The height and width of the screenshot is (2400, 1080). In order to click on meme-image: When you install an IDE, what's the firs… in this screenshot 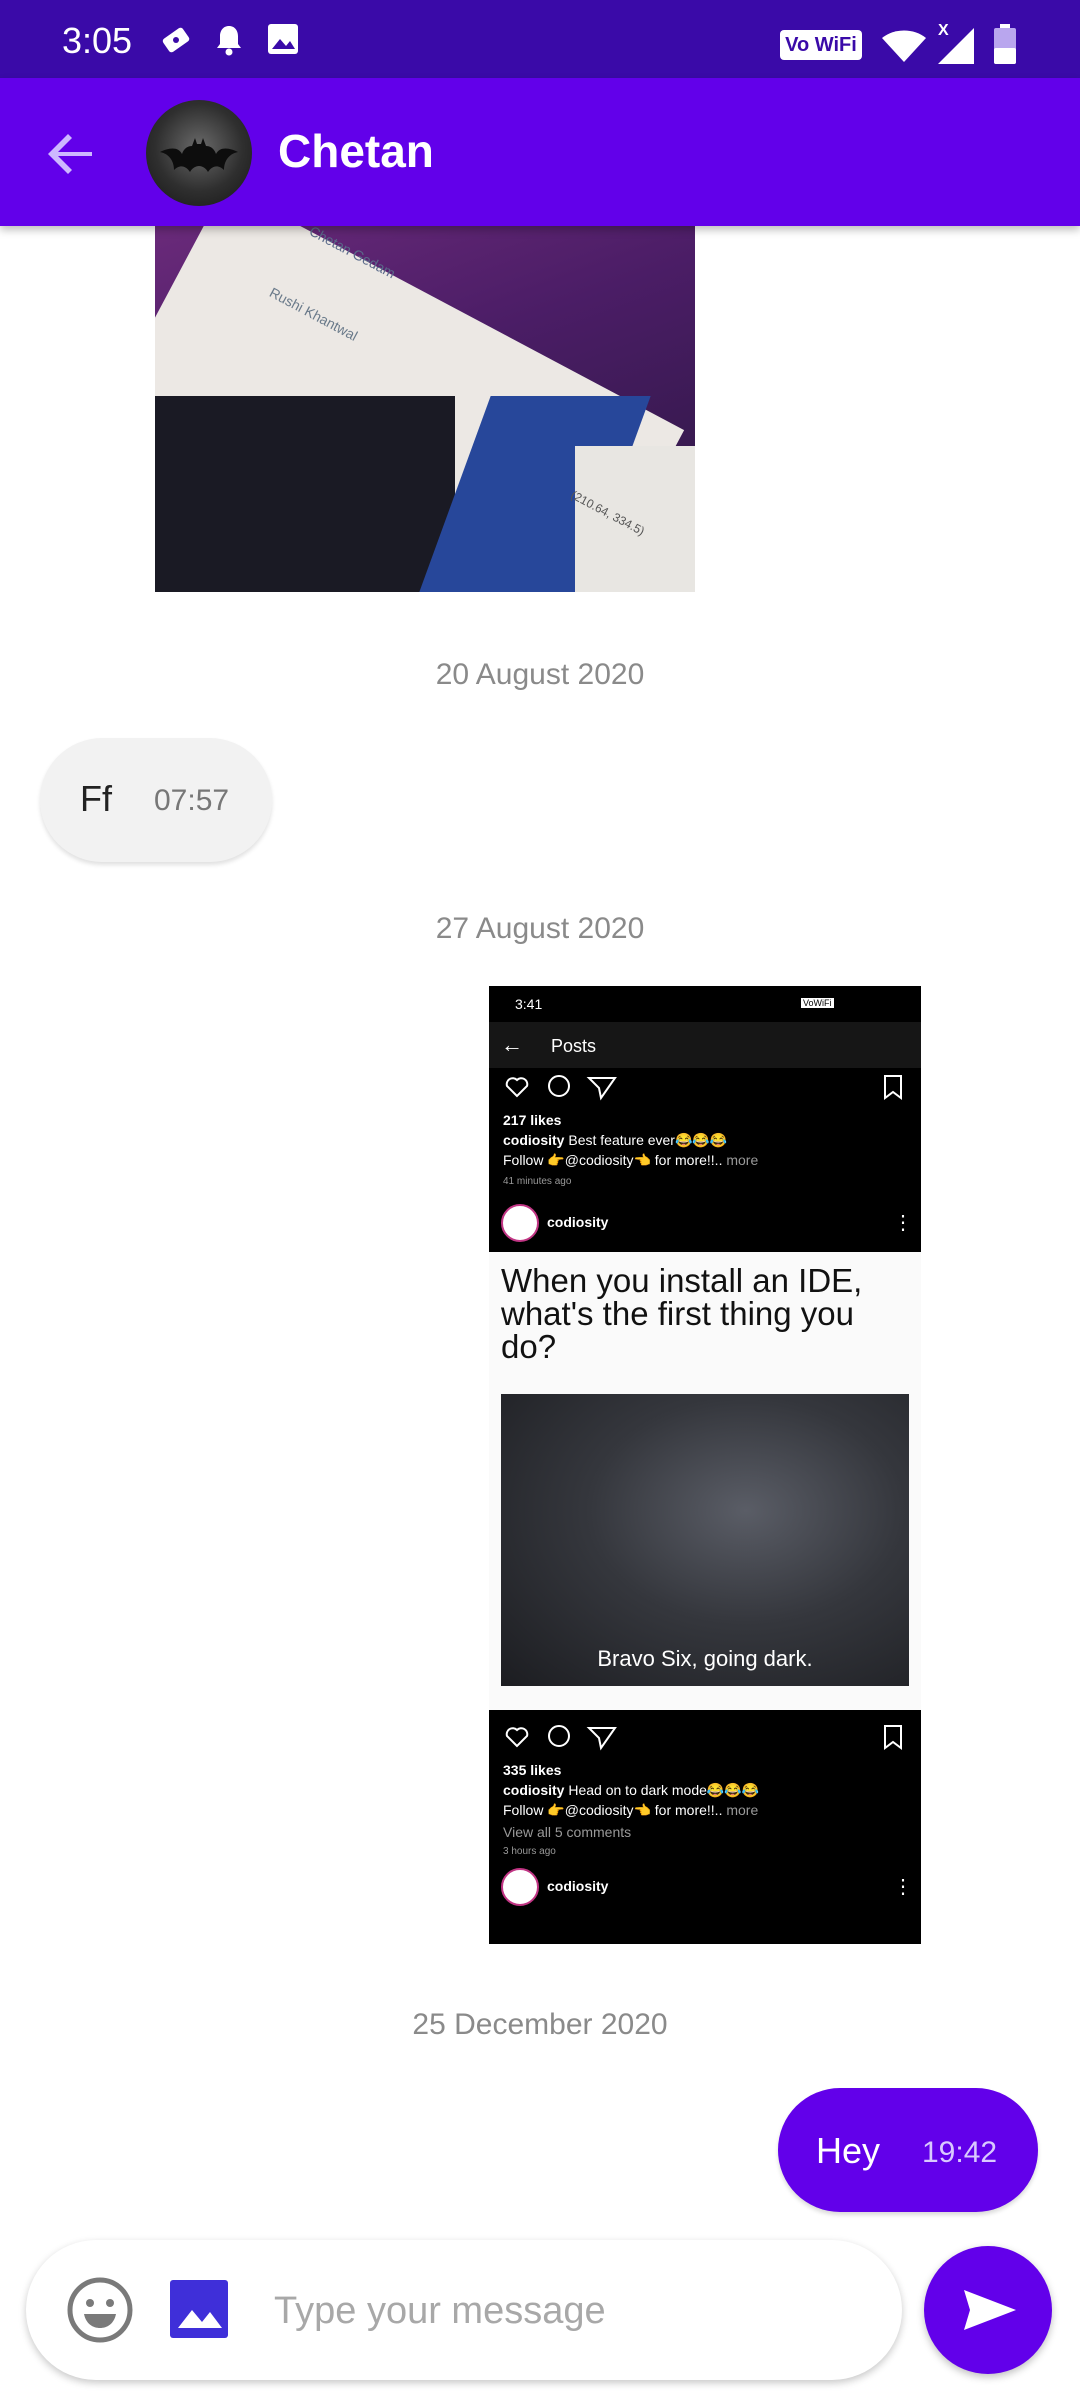, I will do `click(705, 1481)`.